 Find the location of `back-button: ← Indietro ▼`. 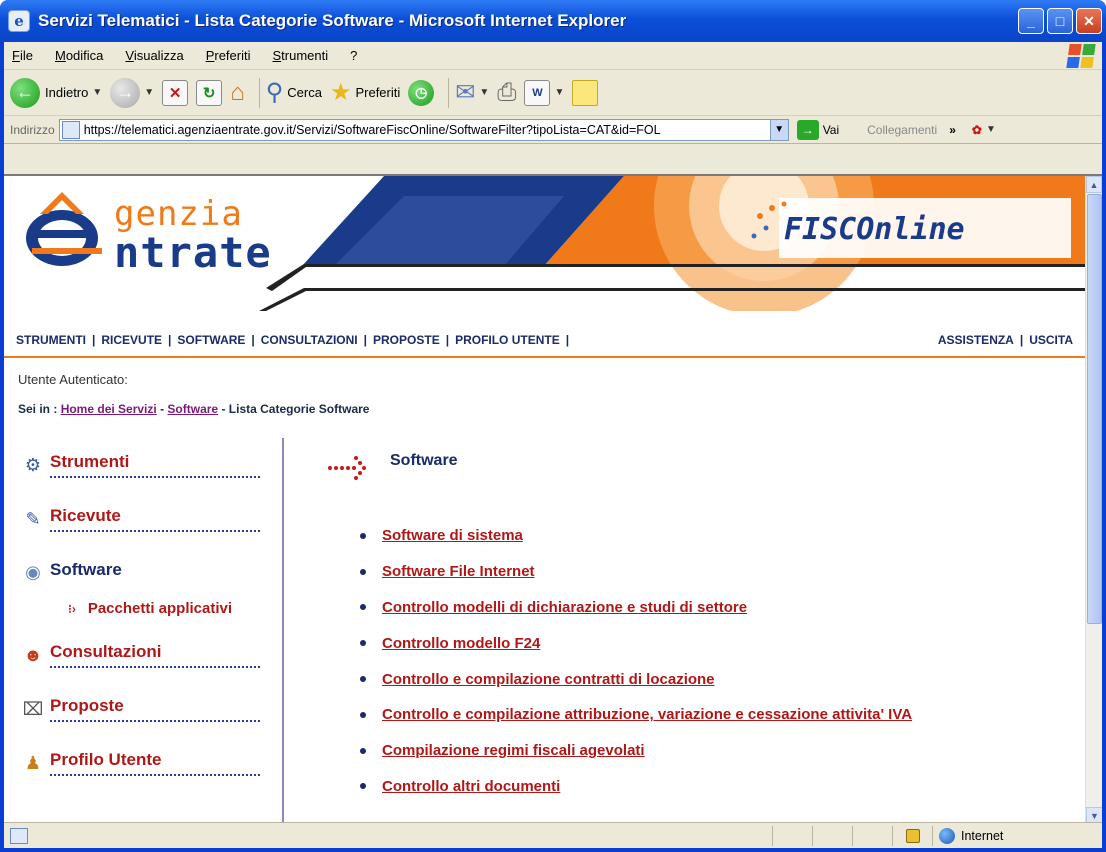

back-button: ← Indietro ▼ is located at coordinates (56, 92).